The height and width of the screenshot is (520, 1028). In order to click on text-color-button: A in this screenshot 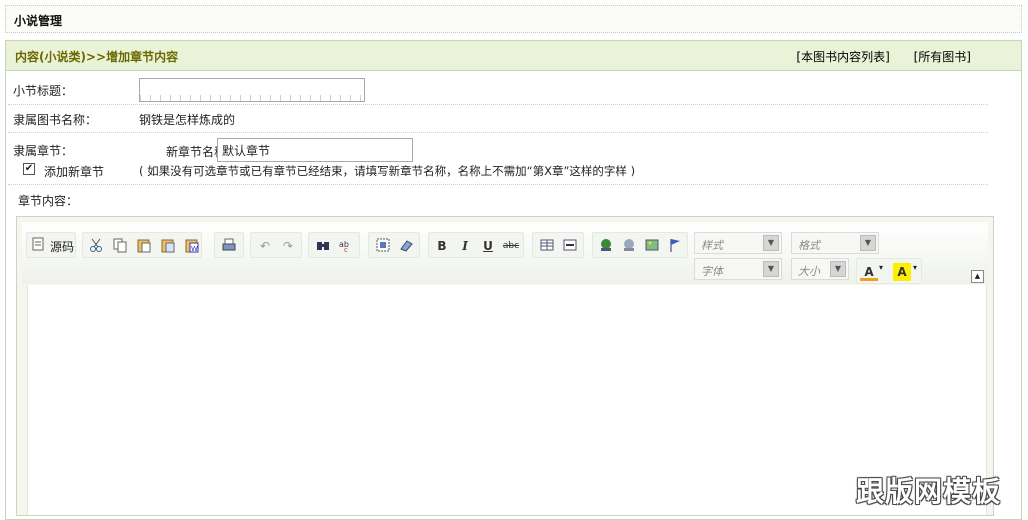, I will do `click(869, 272)`.